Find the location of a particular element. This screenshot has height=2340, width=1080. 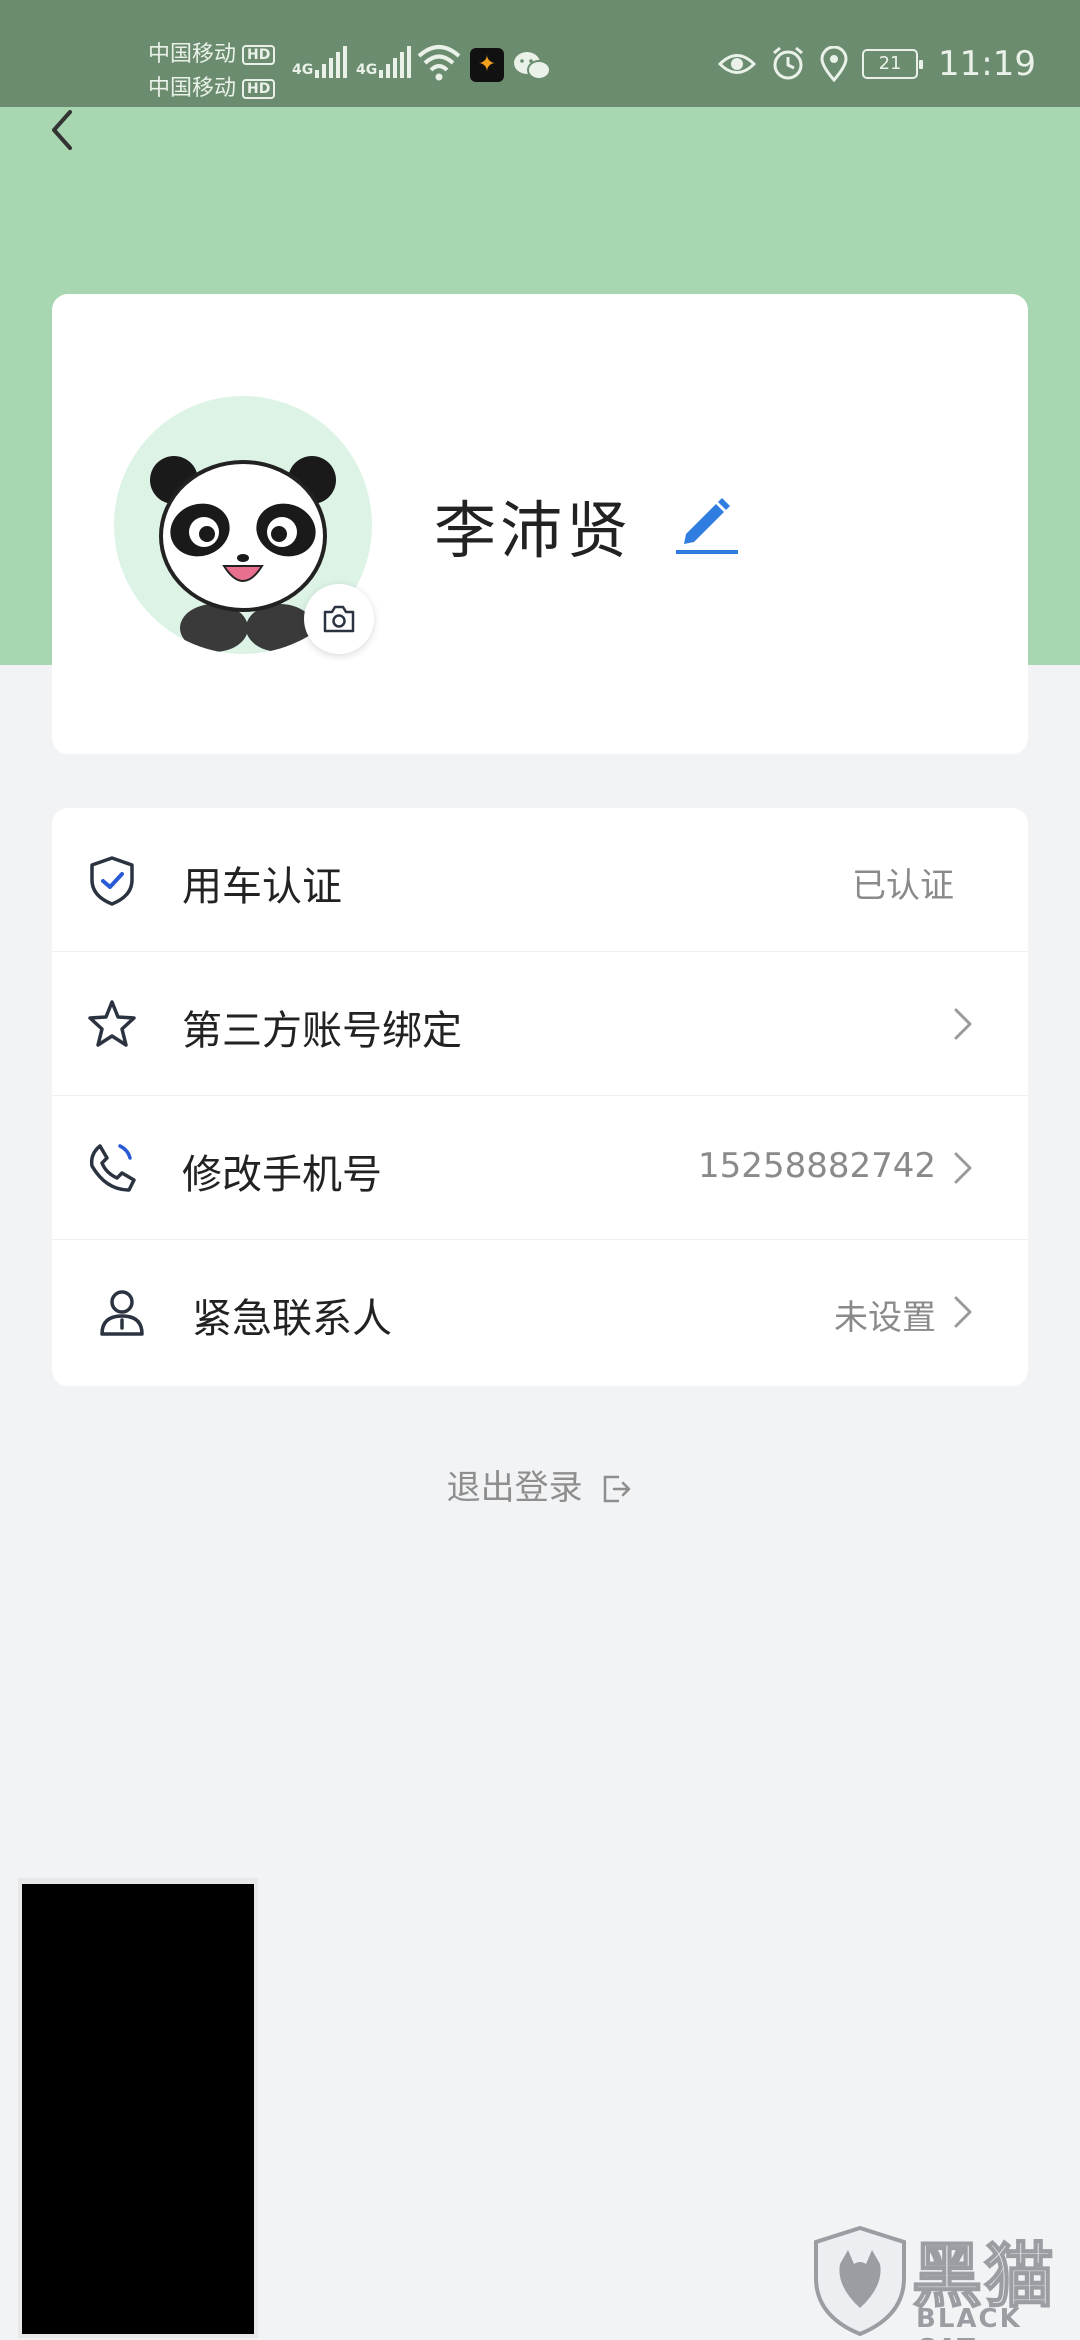

floating-window-content is located at coordinates (138, 2109).